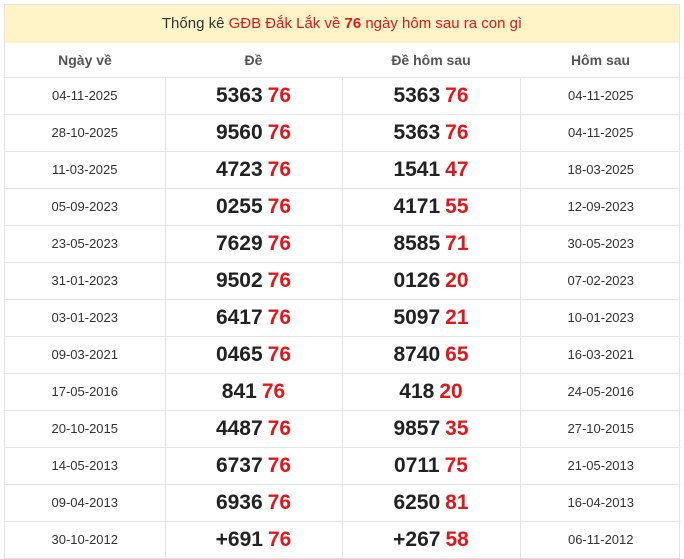 The image size is (684, 559). I want to click on row-date: 09-03-2021, so click(85, 355).